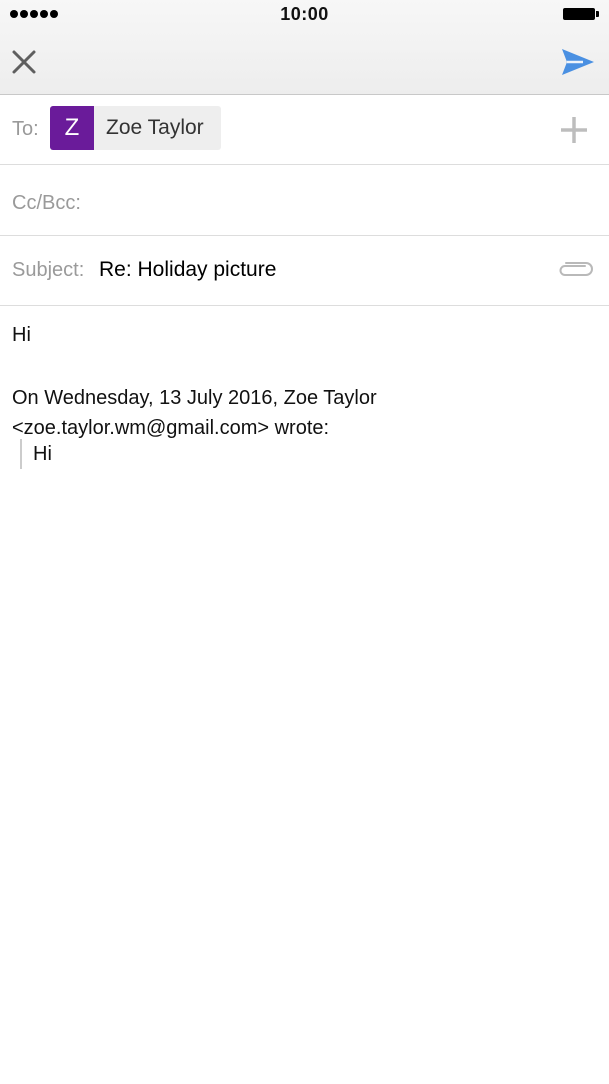 Image resolution: width=609 pixels, height=1084 pixels. I want to click on battery-icon, so click(581, 14).